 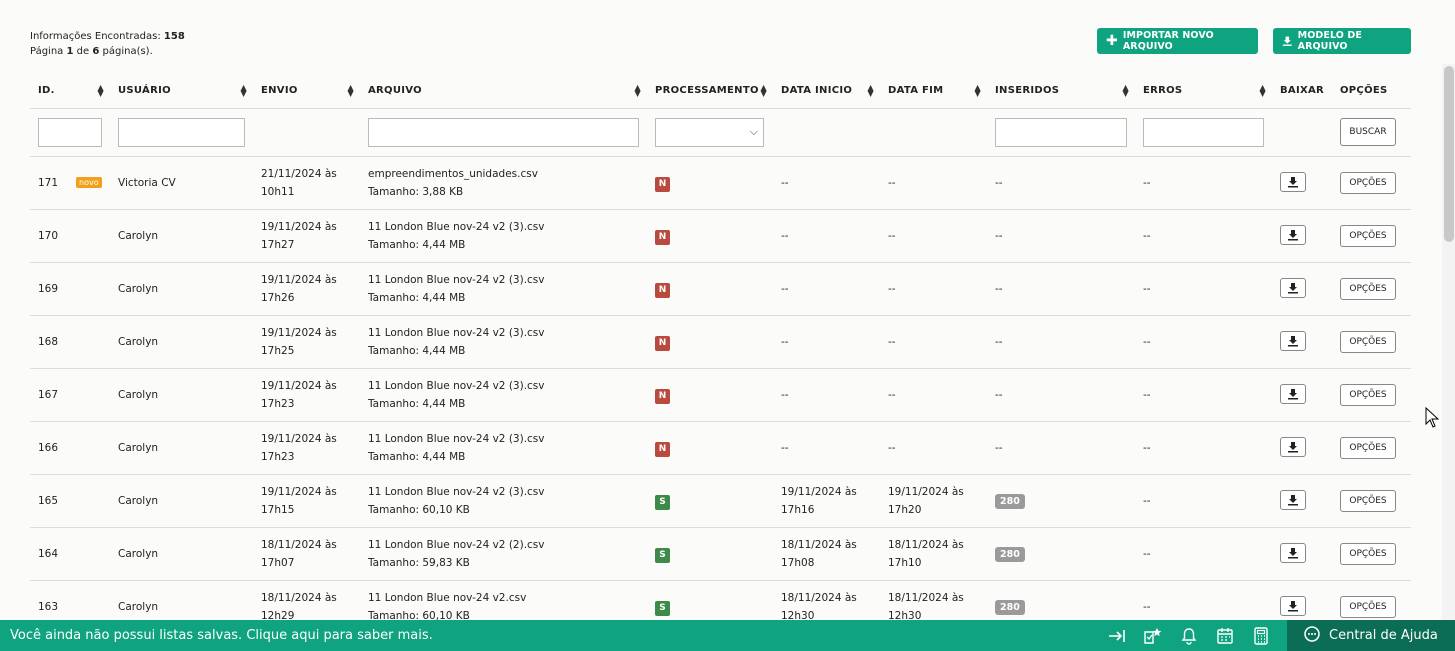 I want to click on header-col-end: DATA FIM ▲ ▼, so click(x=933, y=91).